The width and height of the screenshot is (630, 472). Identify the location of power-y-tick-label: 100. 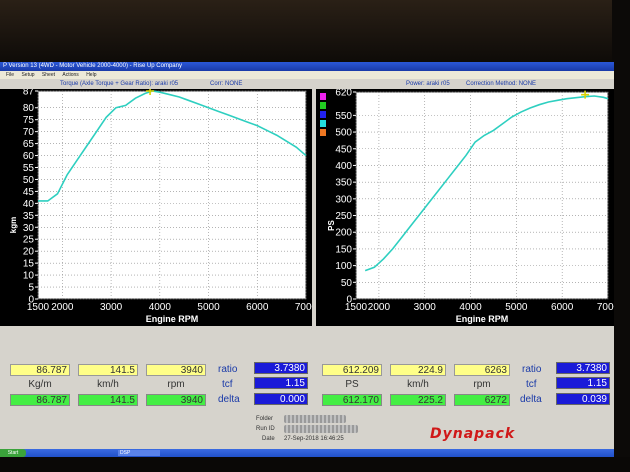
(343, 266).